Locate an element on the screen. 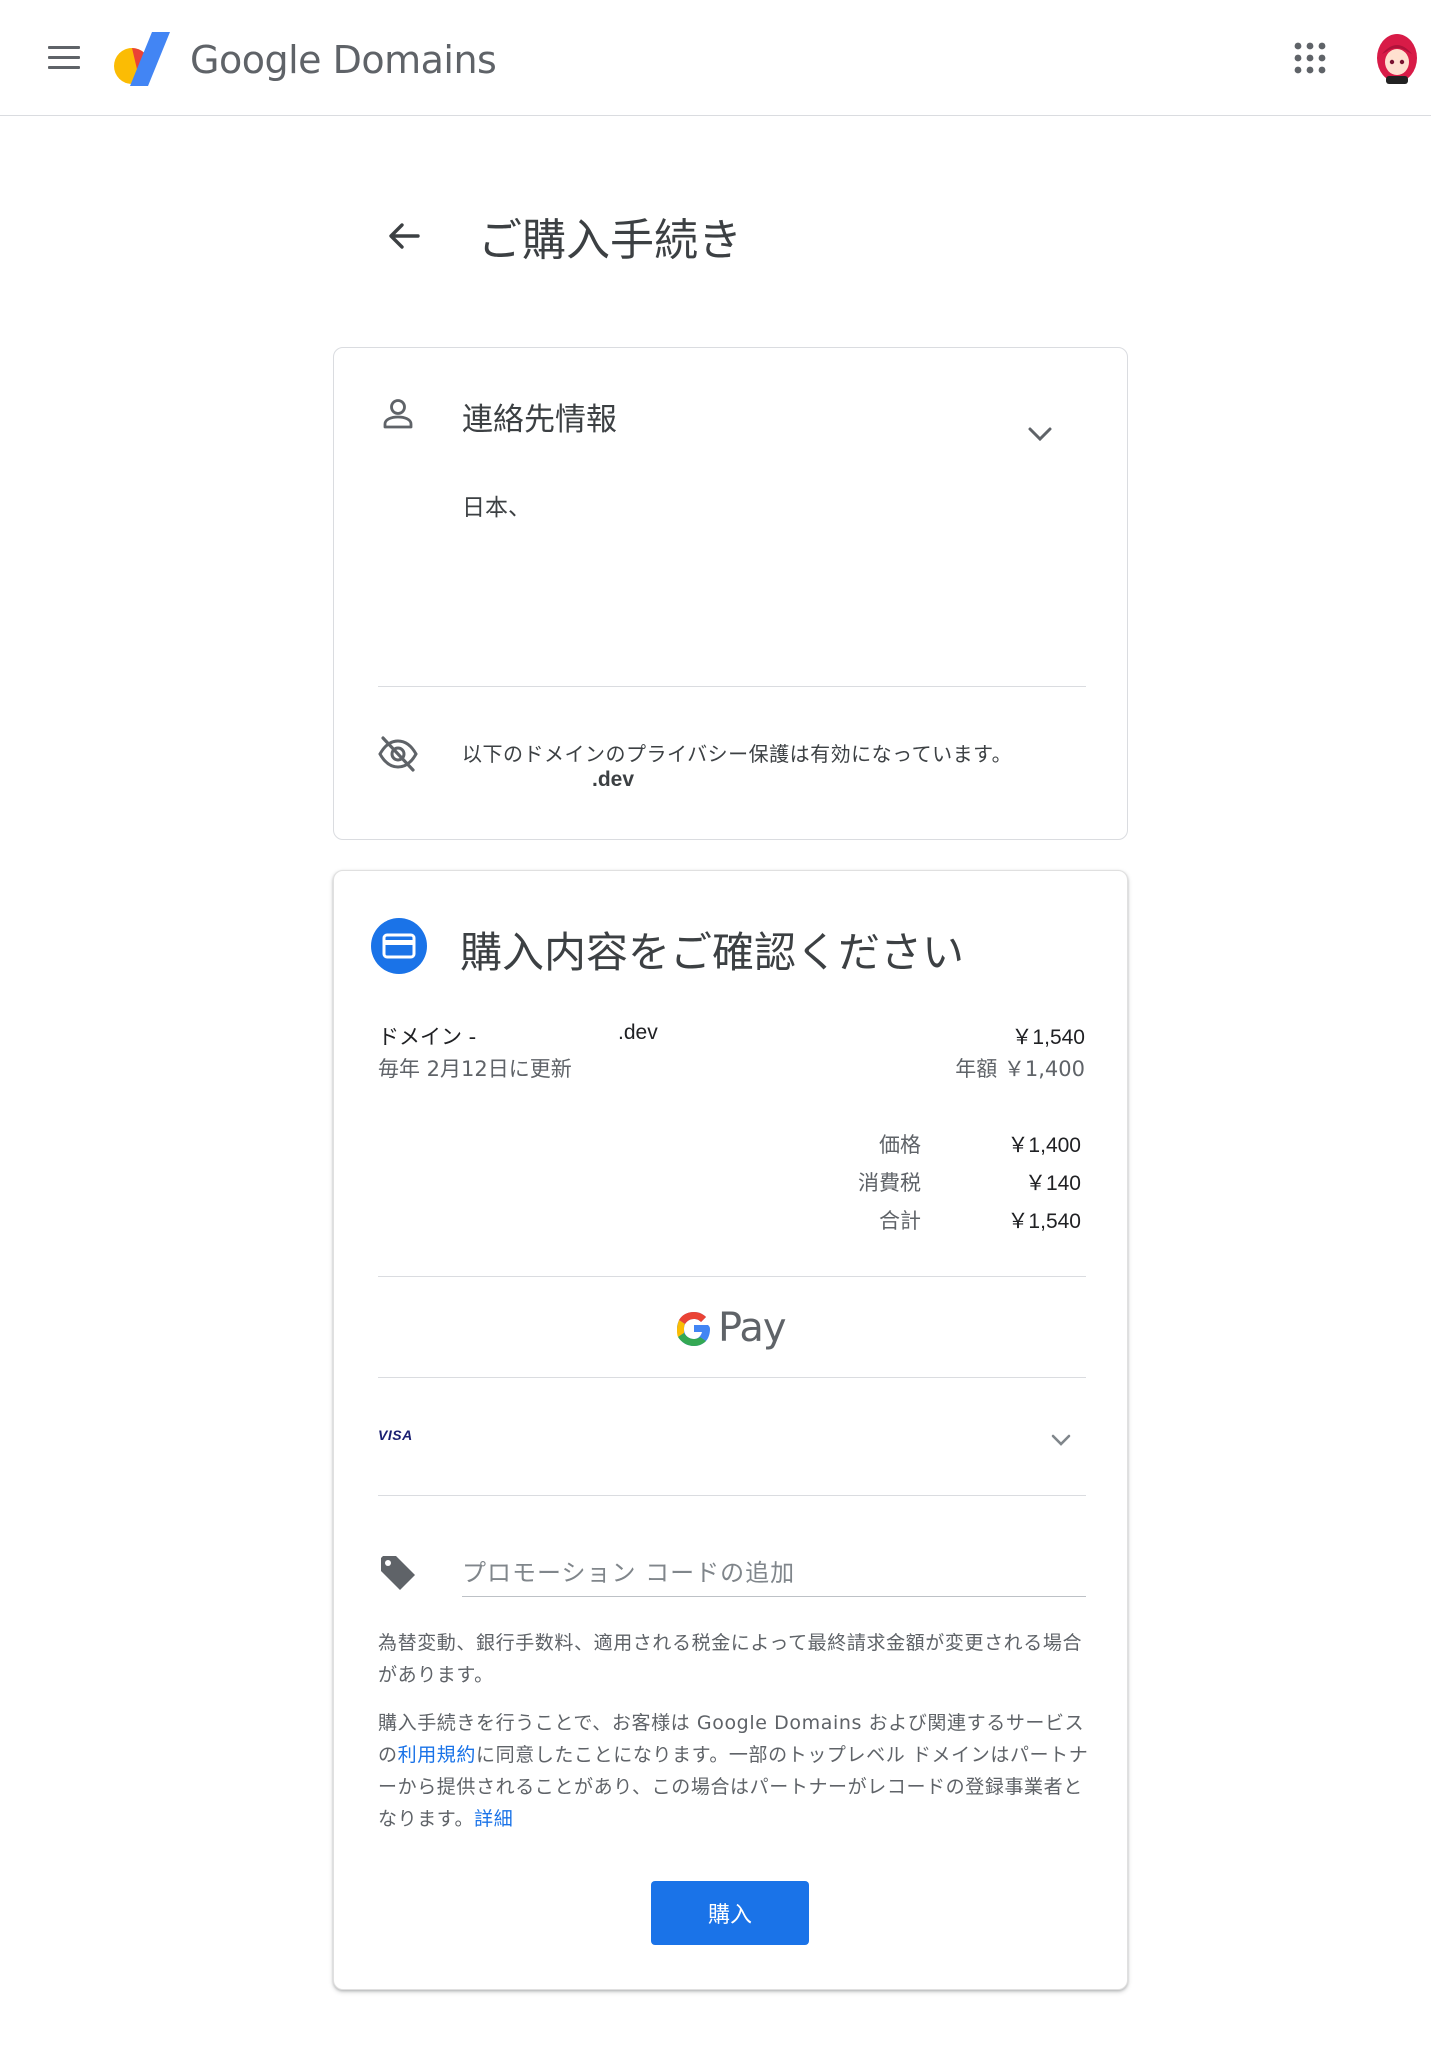  google-domains-logo is located at coordinates (143, 59).